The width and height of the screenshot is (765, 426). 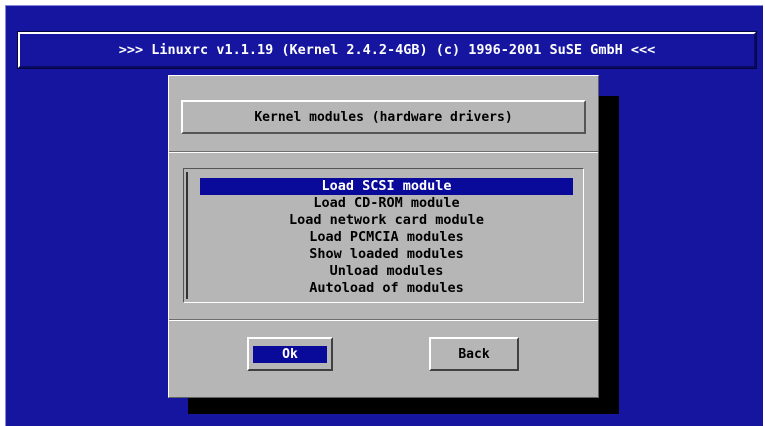 I want to click on menu-item-show-loaded: Show loaded modules, so click(x=386, y=254).